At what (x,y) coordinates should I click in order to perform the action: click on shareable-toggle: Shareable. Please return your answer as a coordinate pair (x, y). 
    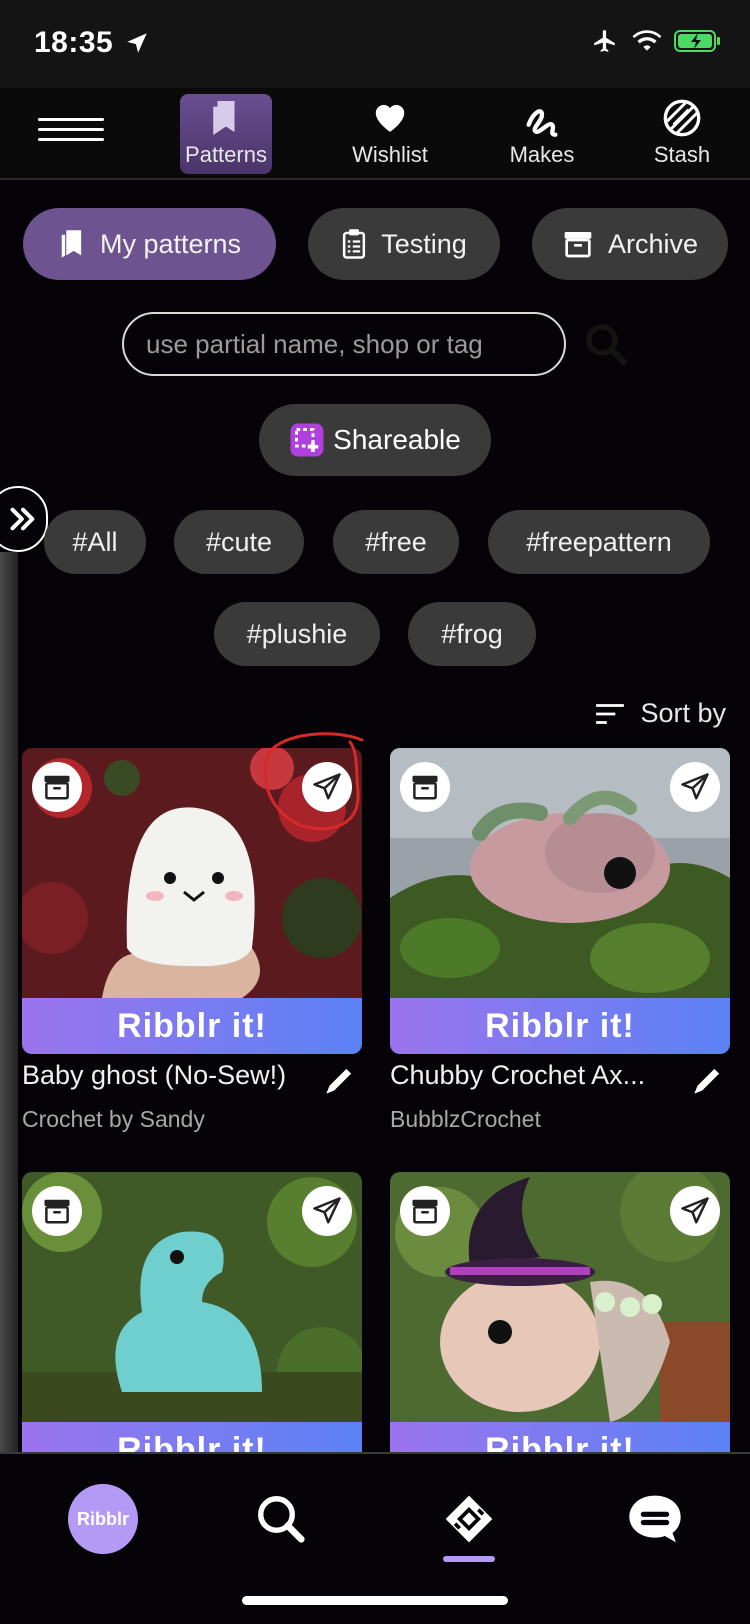
    Looking at the image, I should click on (375, 440).